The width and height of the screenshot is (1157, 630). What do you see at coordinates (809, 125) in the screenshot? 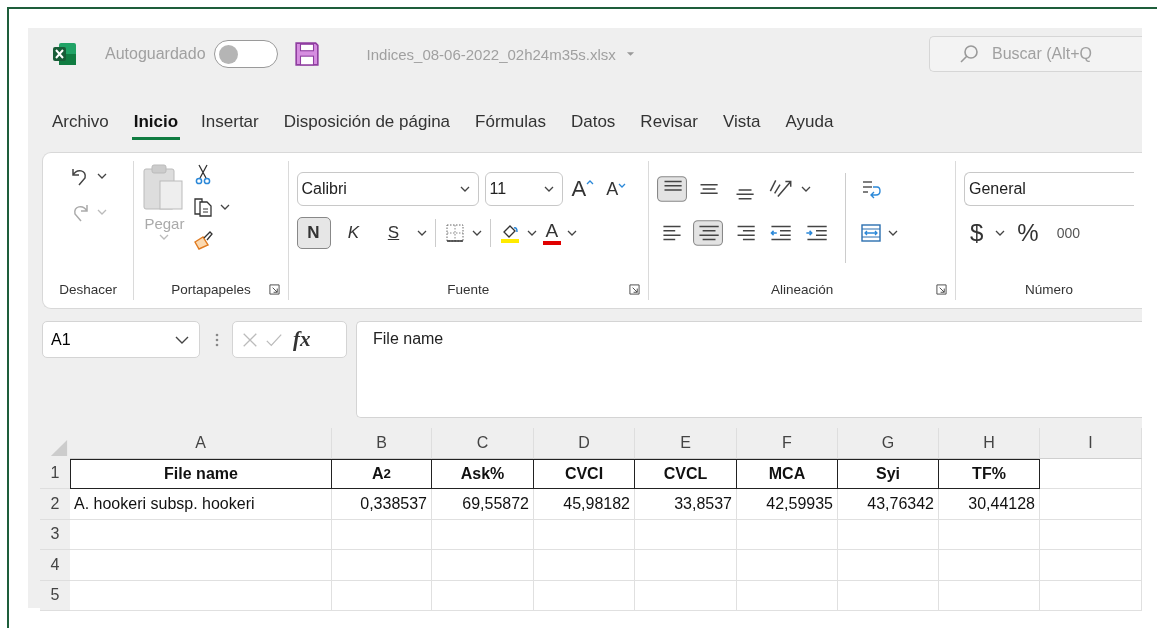
I see `ribbon-tab: Ayuda` at bounding box center [809, 125].